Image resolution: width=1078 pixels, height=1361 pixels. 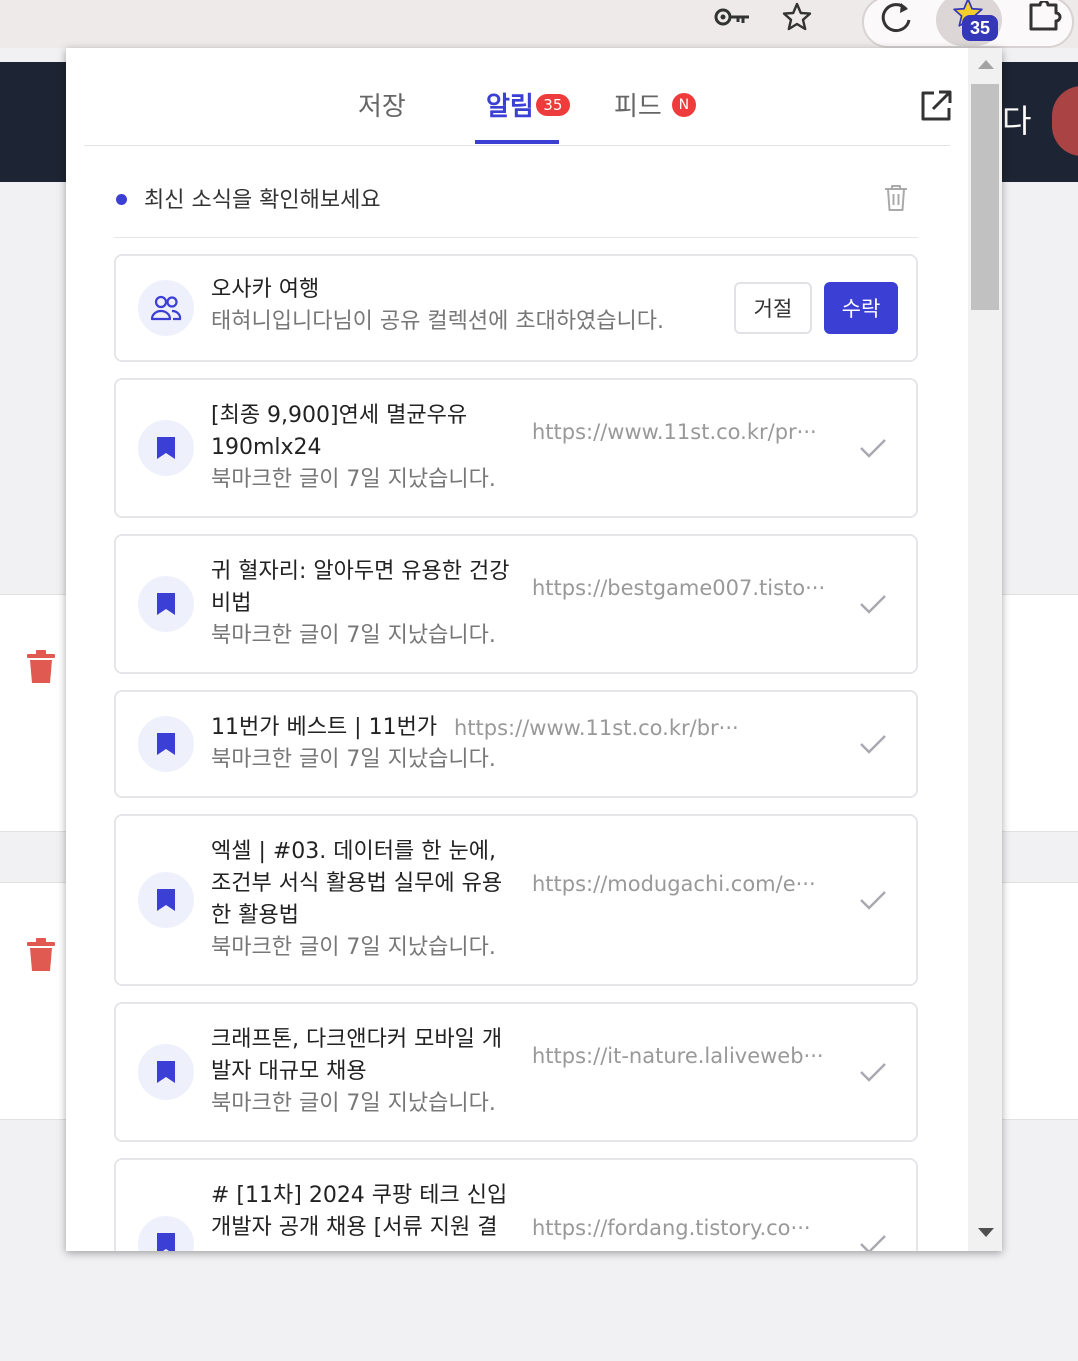 What do you see at coordinates (510, 107) in the screenshot?
I see `tab-label: 알림` at bounding box center [510, 107].